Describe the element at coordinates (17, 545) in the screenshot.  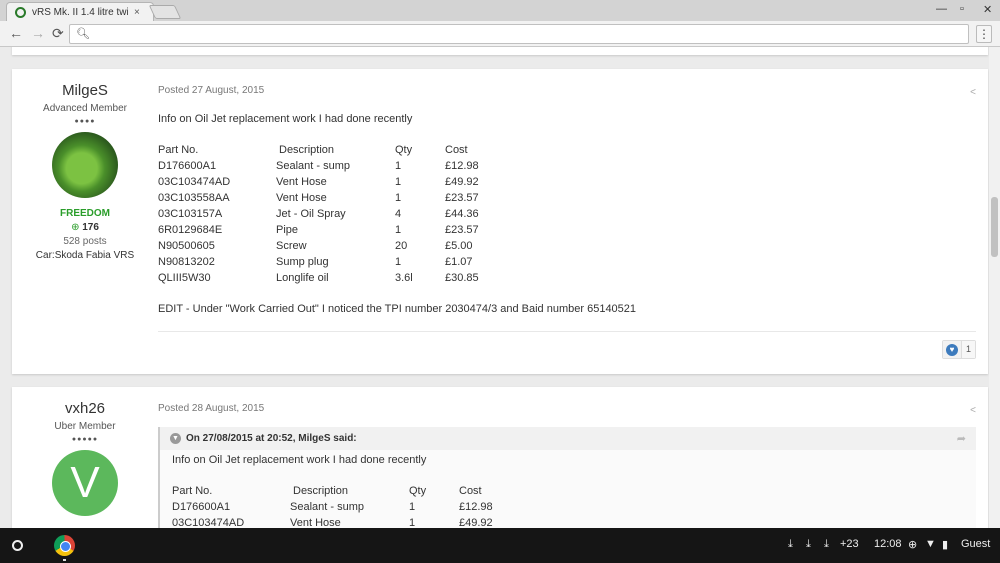
I see `launcher-icon` at that location.